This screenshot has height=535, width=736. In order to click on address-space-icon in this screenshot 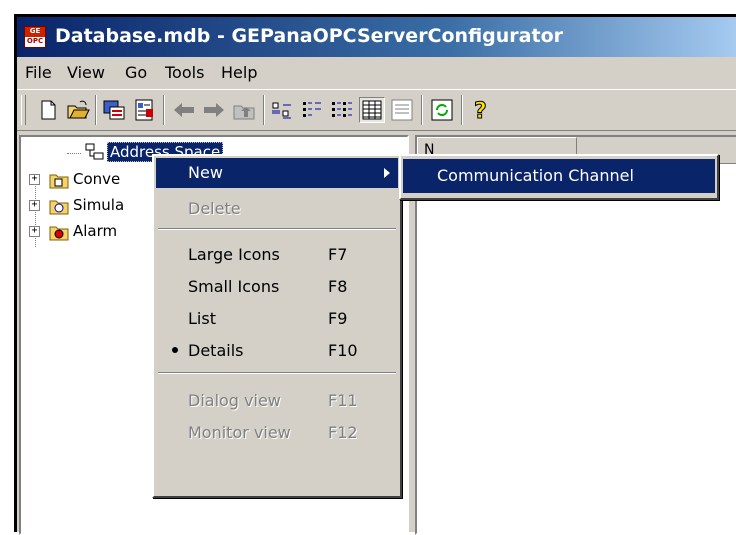, I will do `click(95, 152)`.